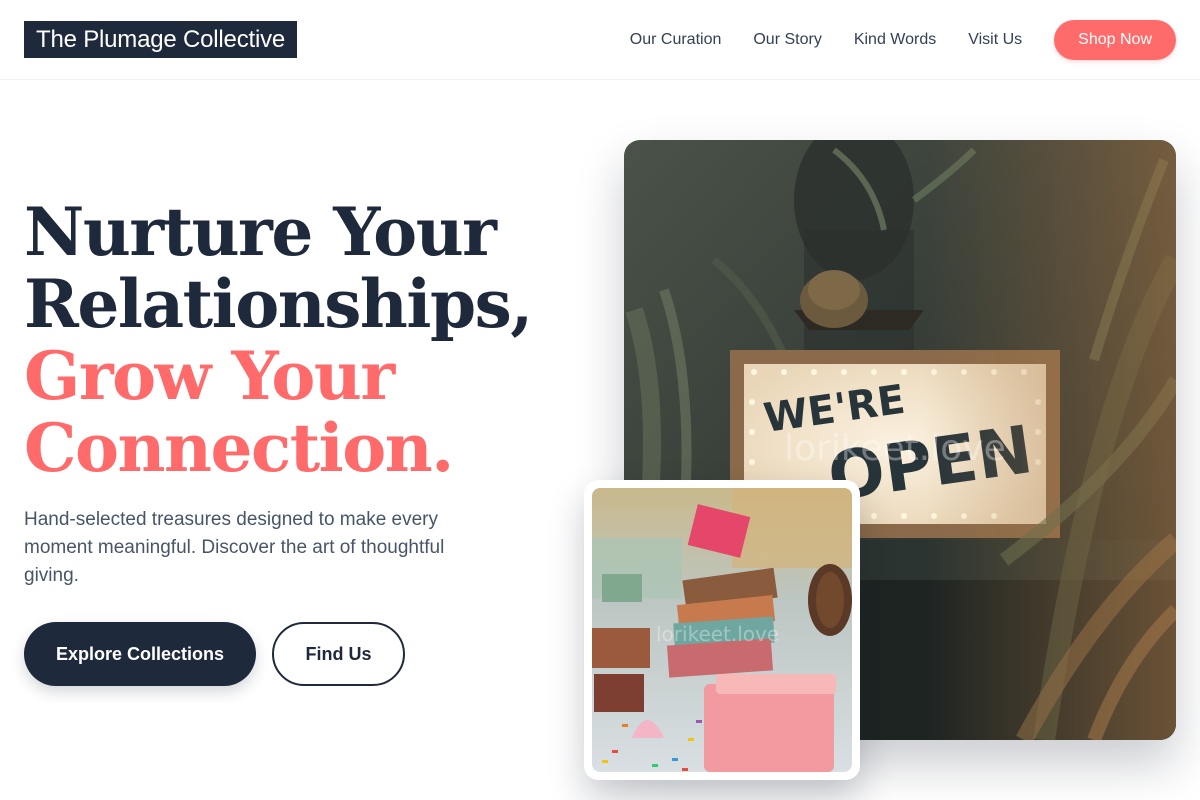  Describe the element at coordinates (787, 40) in the screenshot. I see `nav-link-our-story: Our Story` at that location.